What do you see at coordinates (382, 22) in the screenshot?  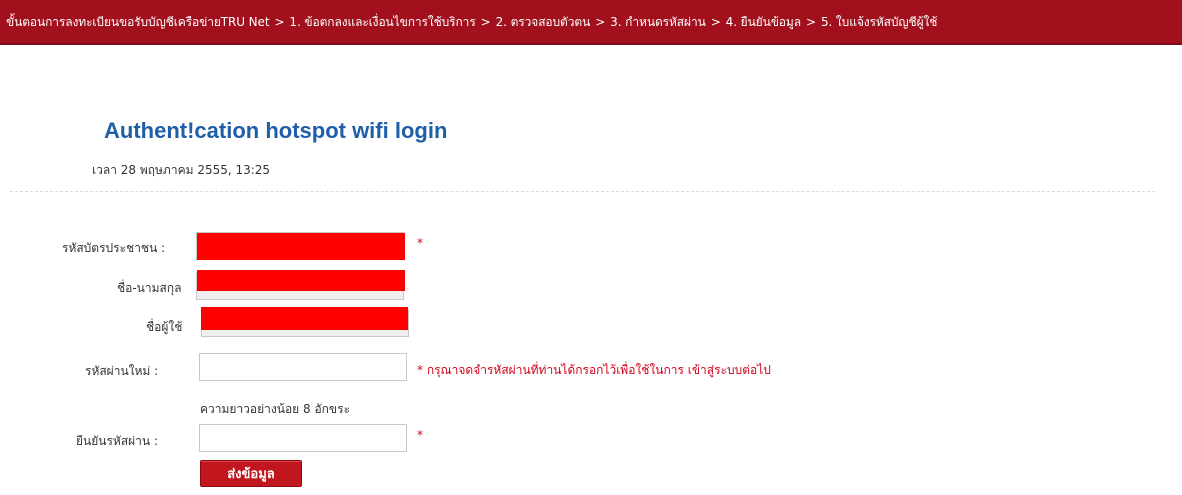 I see `breadcrumb-step-1: 1. ข้อตกลงและเงื่อนไขการใช้บริการ` at bounding box center [382, 22].